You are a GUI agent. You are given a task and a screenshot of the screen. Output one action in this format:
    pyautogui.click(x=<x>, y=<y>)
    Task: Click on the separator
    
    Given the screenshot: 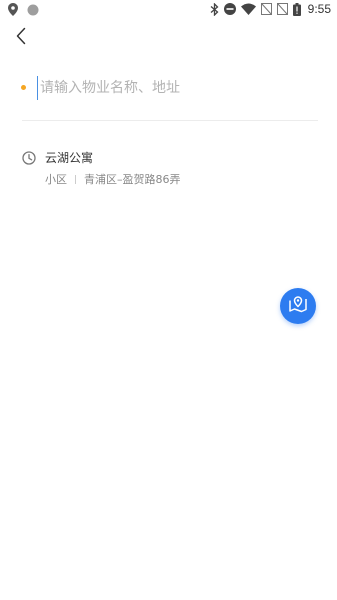 What is the action you would take?
    pyautogui.click(x=75, y=179)
    